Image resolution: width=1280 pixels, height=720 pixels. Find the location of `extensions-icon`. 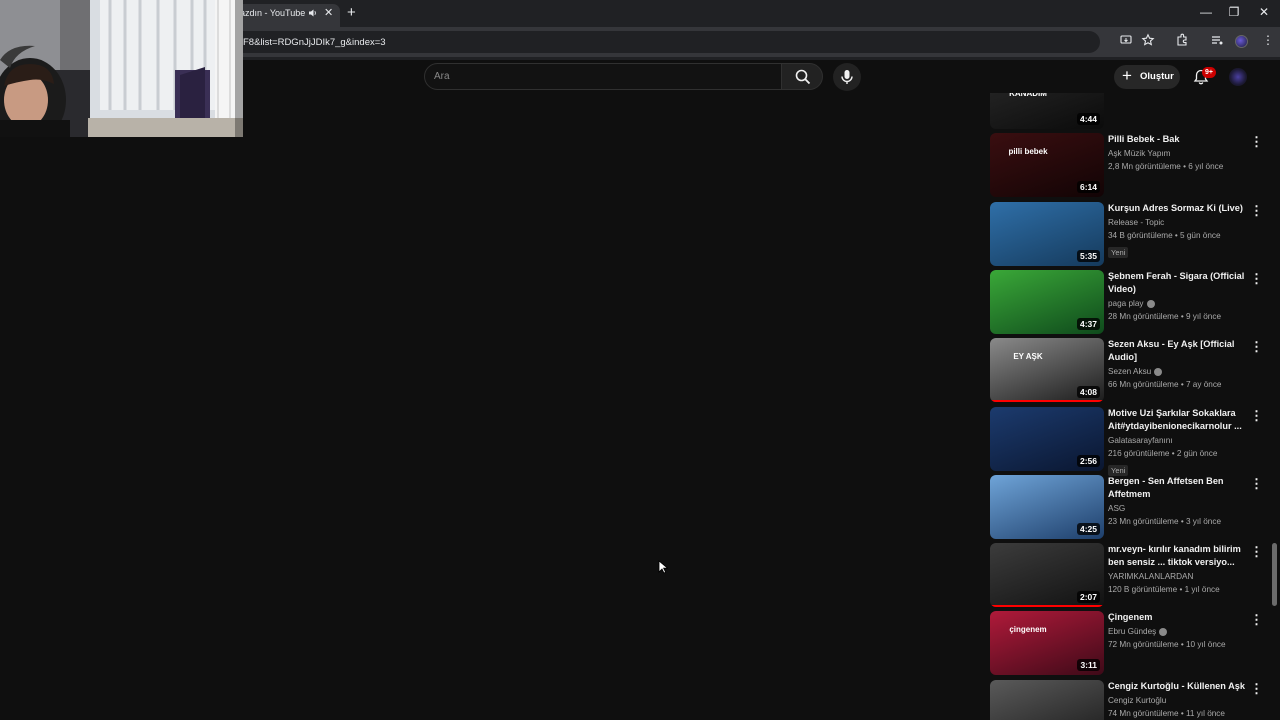

extensions-icon is located at coordinates (1182, 40).